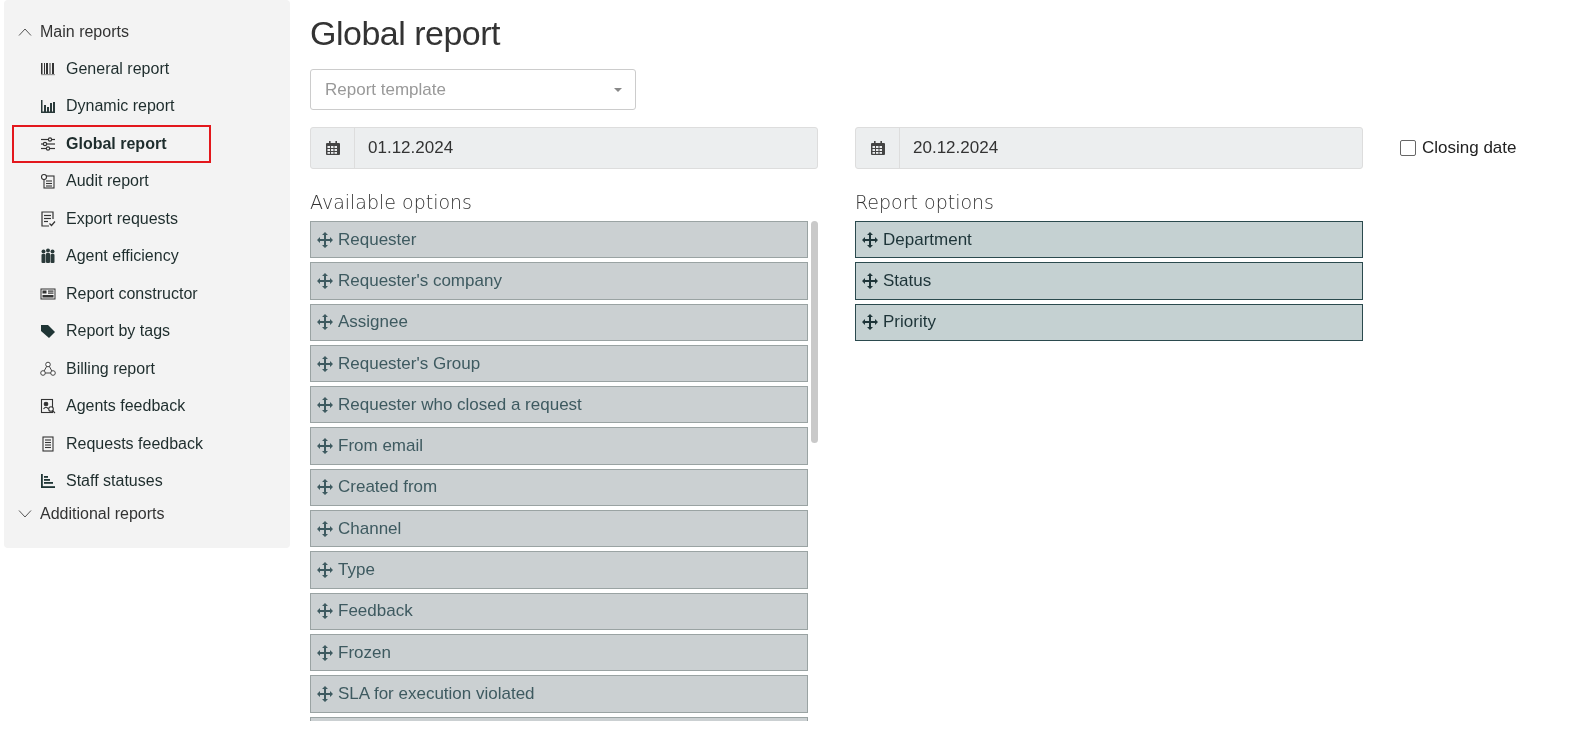 This screenshot has height=737, width=1570. I want to click on barcode-icon, so click(48, 68).